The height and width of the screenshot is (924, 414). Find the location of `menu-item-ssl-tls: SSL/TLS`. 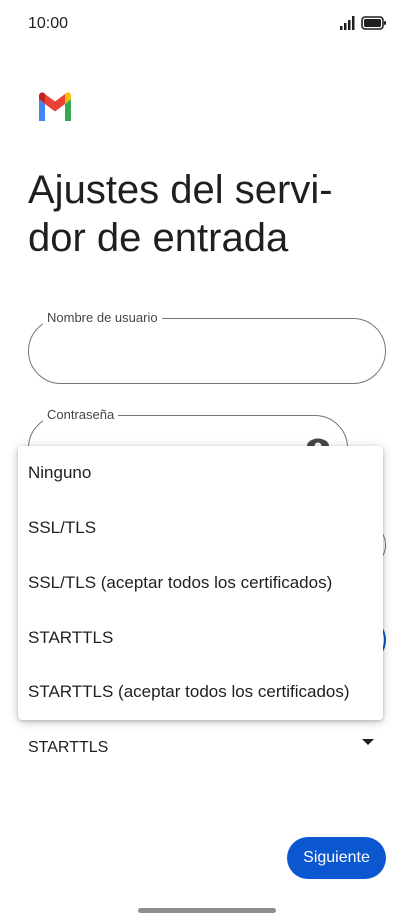

menu-item-ssl-tls: SSL/TLS is located at coordinates (200, 528).